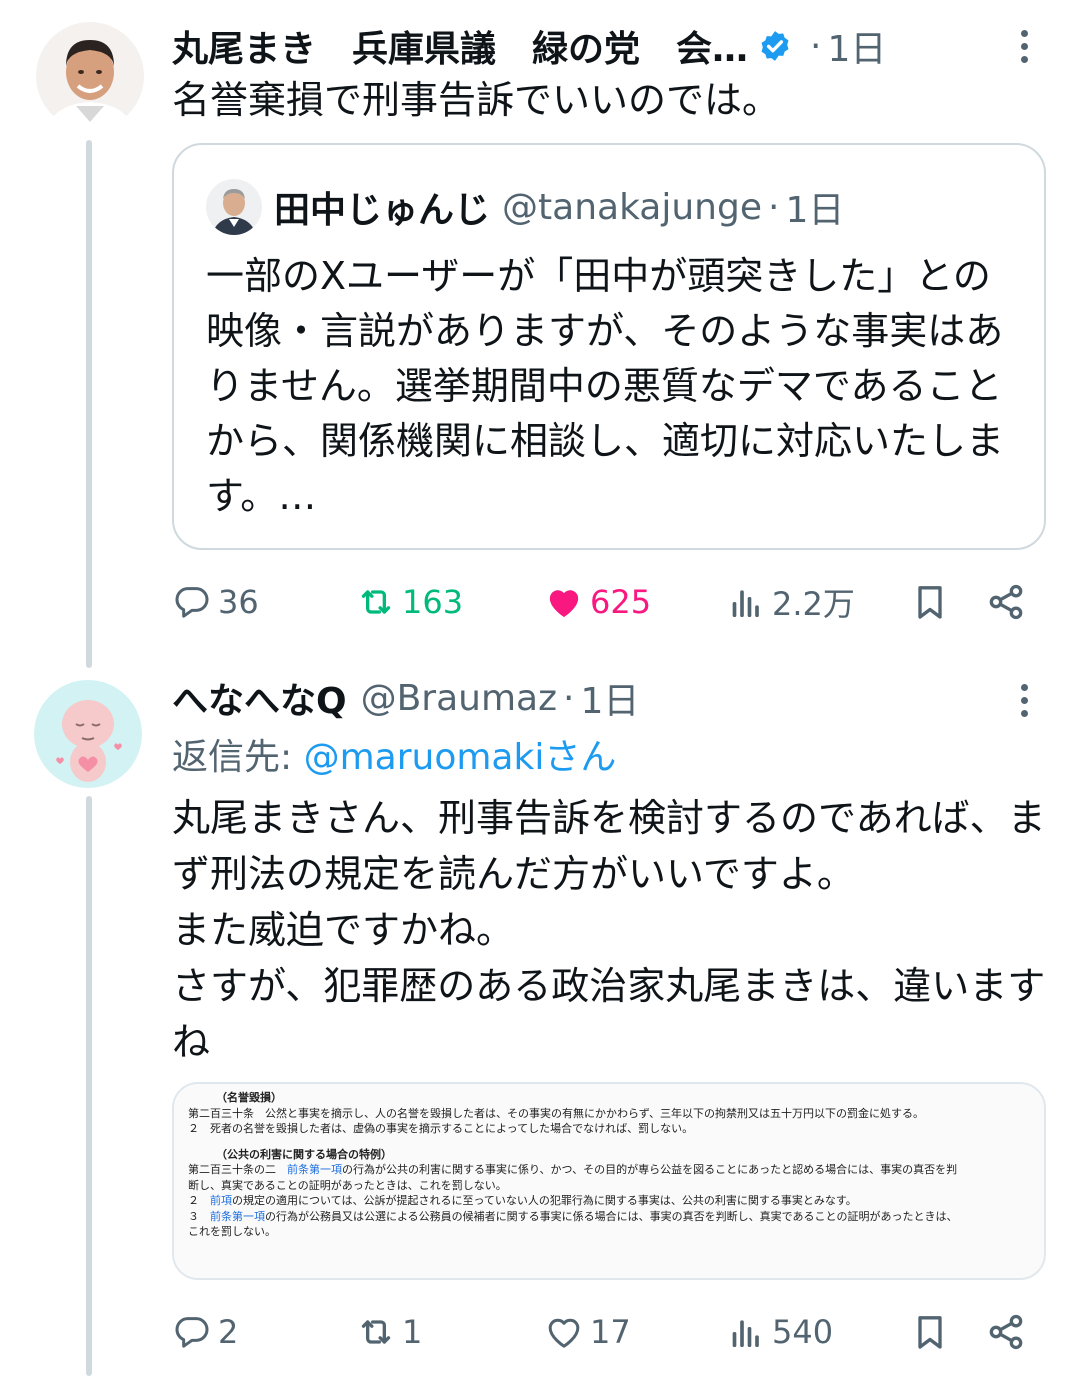 The width and height of the screenshot is (1080, 1376). I want to click on tweet-actions: 2 1 17 540, so click(602, 1332).